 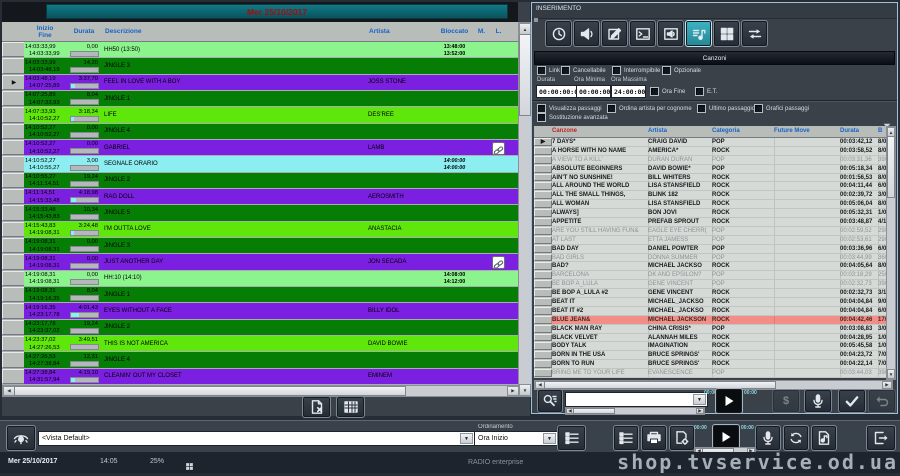 I want to click on playlist-vscrollbar: ▲ ▼, so click(x=525, y=209).